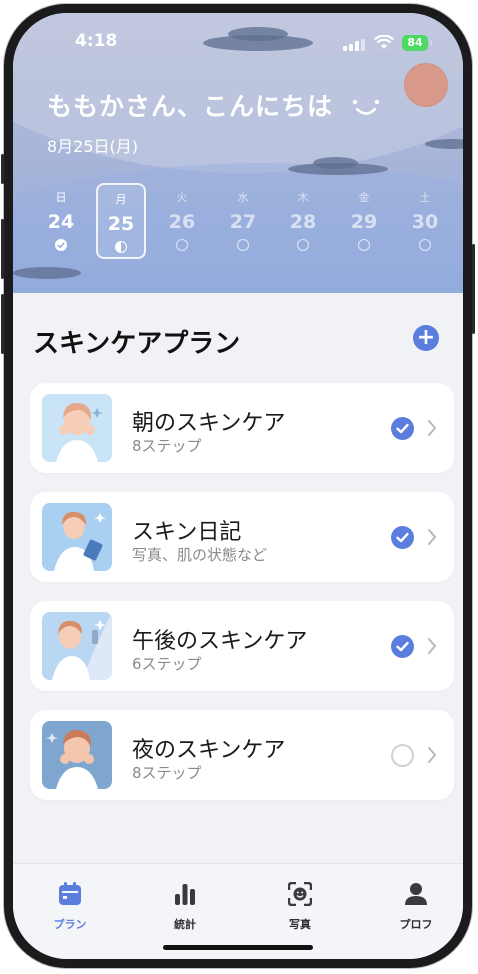 This screenshot has width=478, height=974. I want to click on day-wednesday: 水 27, so click(243, 221).